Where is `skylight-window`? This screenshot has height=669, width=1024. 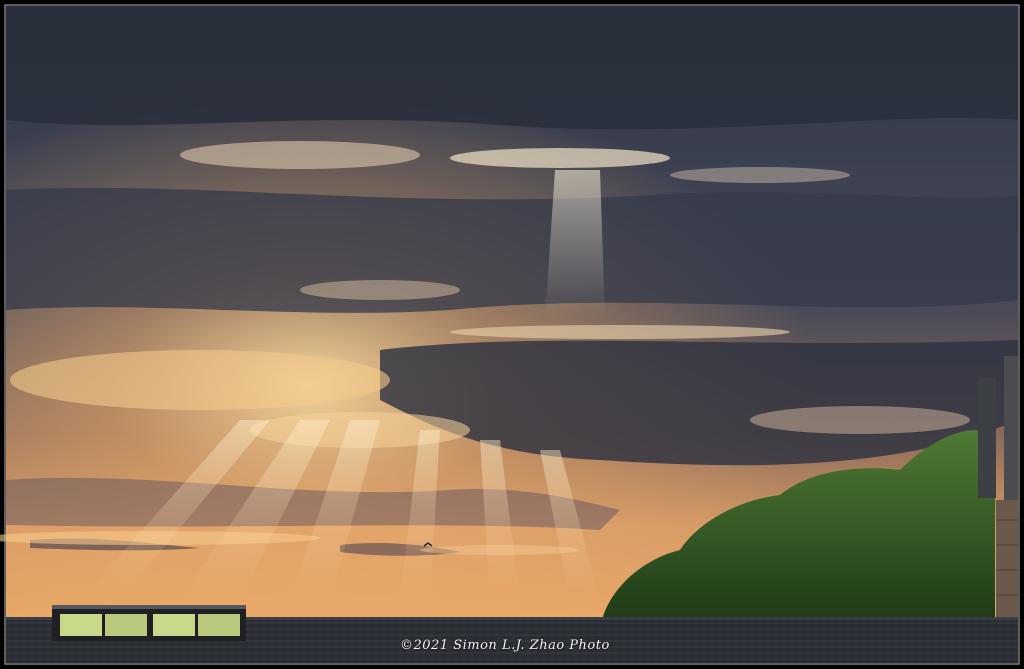
skylight-window is located at coordinates (149, 623).